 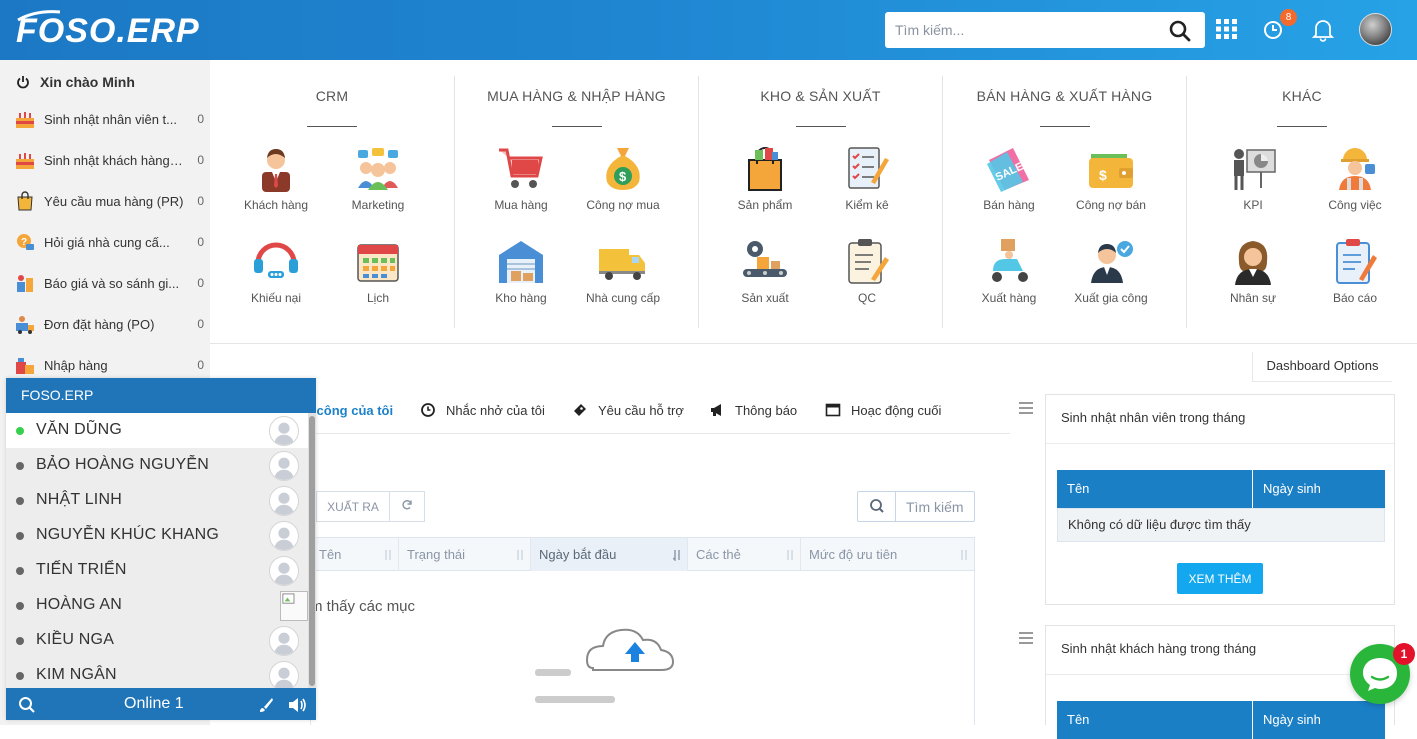 What do you see at coordinates (1253, 271) in the screenshot?
I see `module-hr: Nhân sự` at bounding box center [1253, 271].